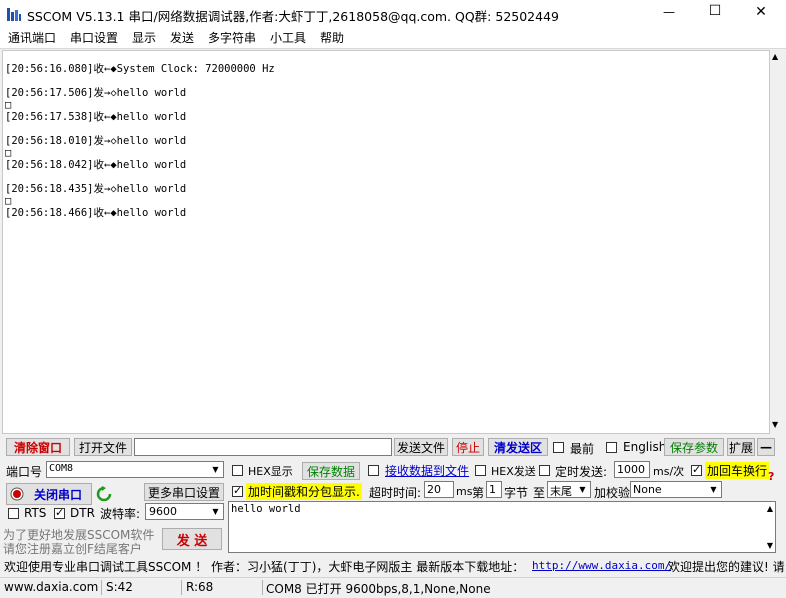  Describe the element at coordinates (395, 493) in the screenshot. I see `timeout-label: 超时时间:` at that location.